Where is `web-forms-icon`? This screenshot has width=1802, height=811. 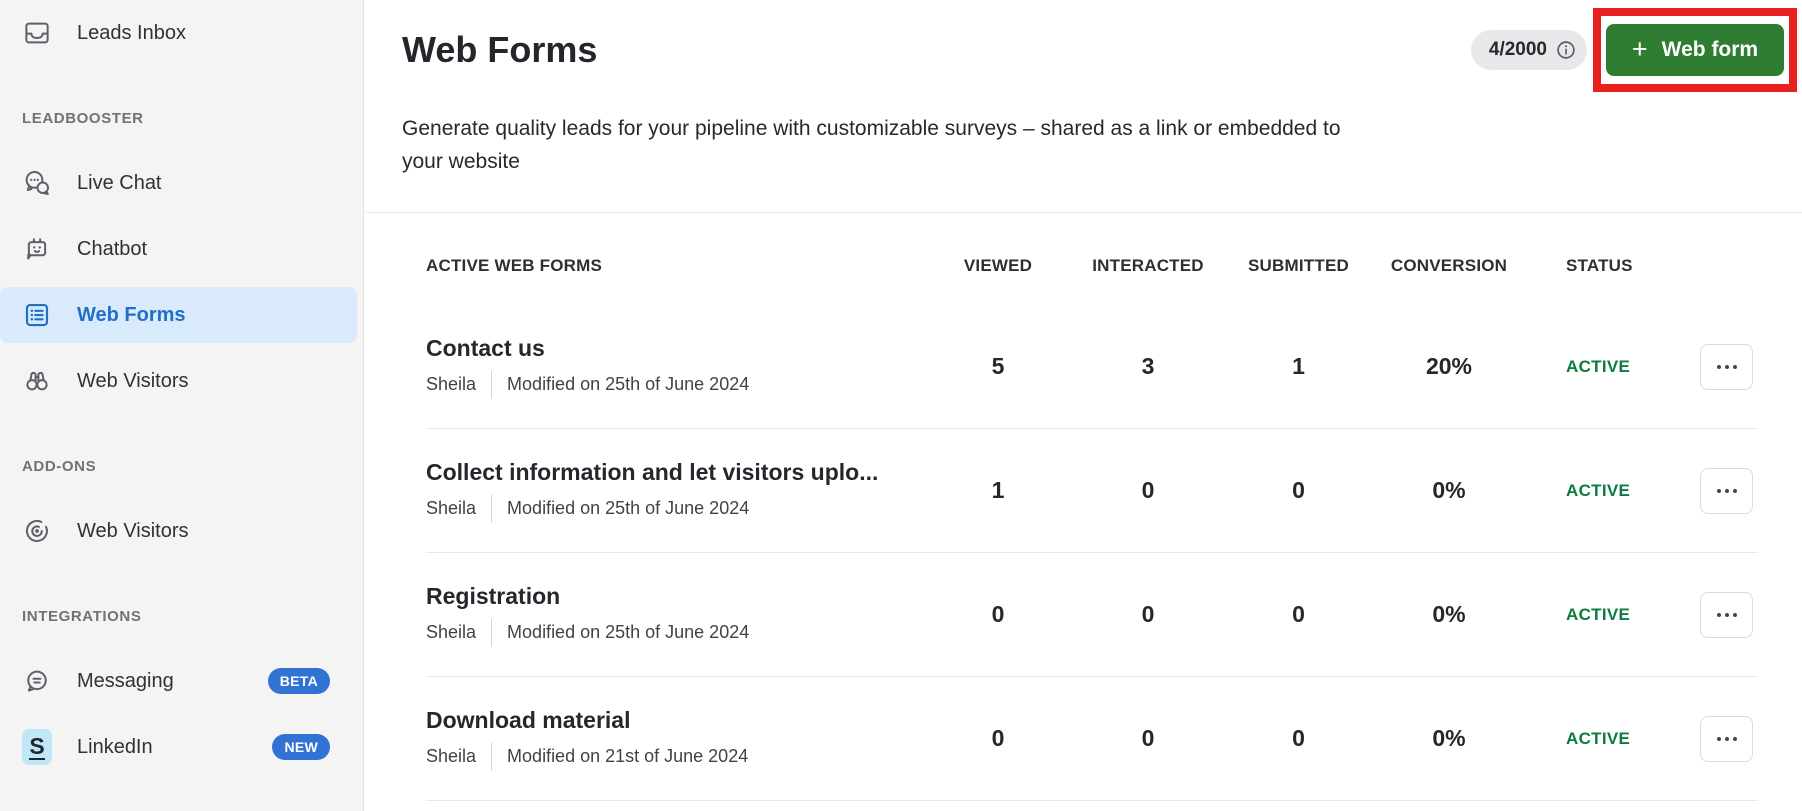 web-forms-icon is located at coordinates (37, 315).